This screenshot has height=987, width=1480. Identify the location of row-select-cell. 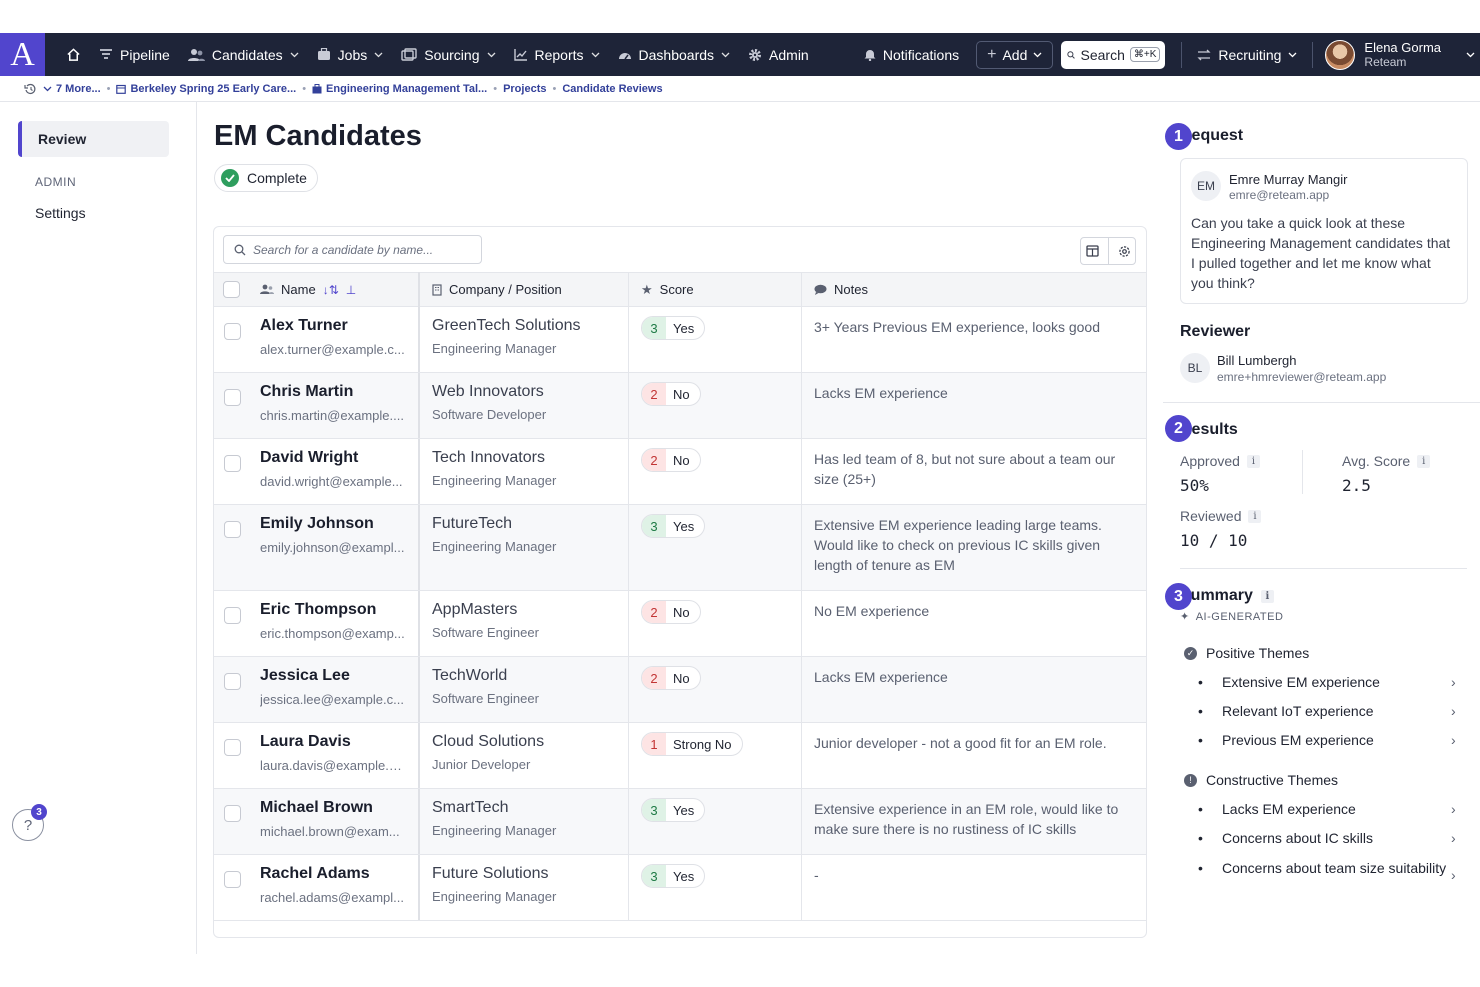
(232, 821).